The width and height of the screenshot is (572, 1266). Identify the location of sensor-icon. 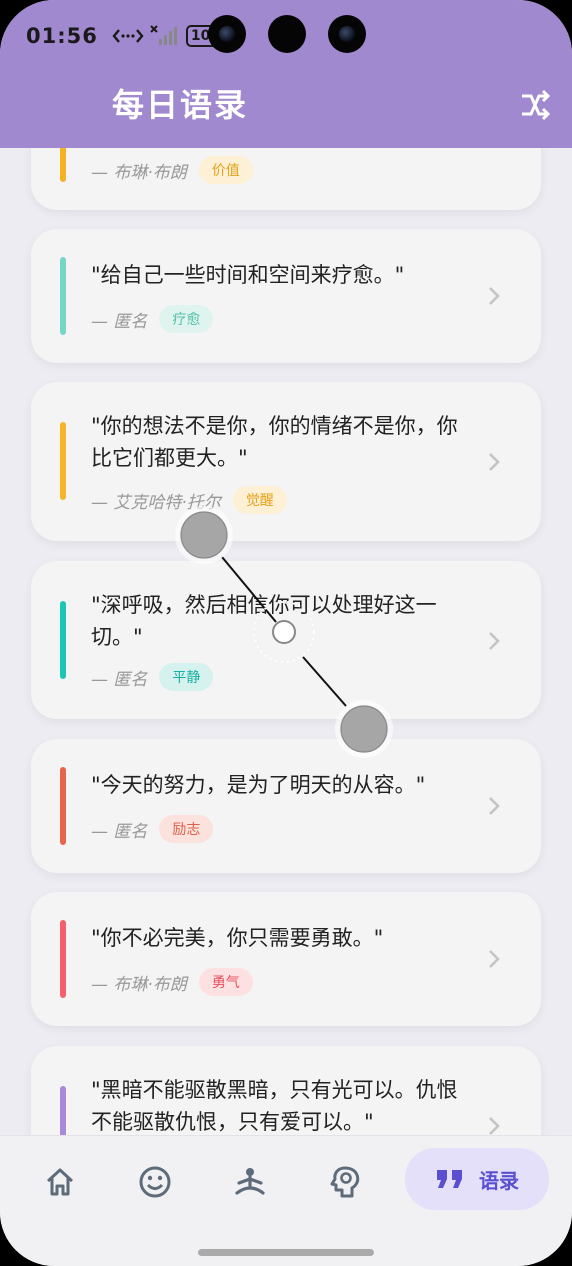
(287, 34).